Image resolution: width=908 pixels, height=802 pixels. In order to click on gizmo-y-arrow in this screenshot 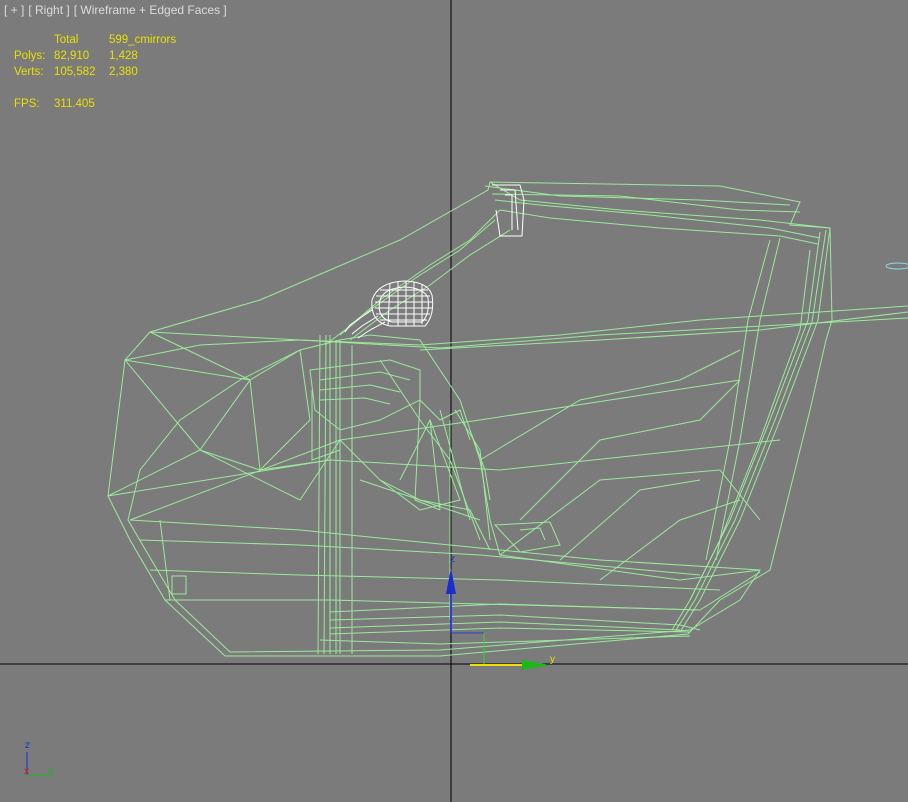, I will do `click(536, 665)`.